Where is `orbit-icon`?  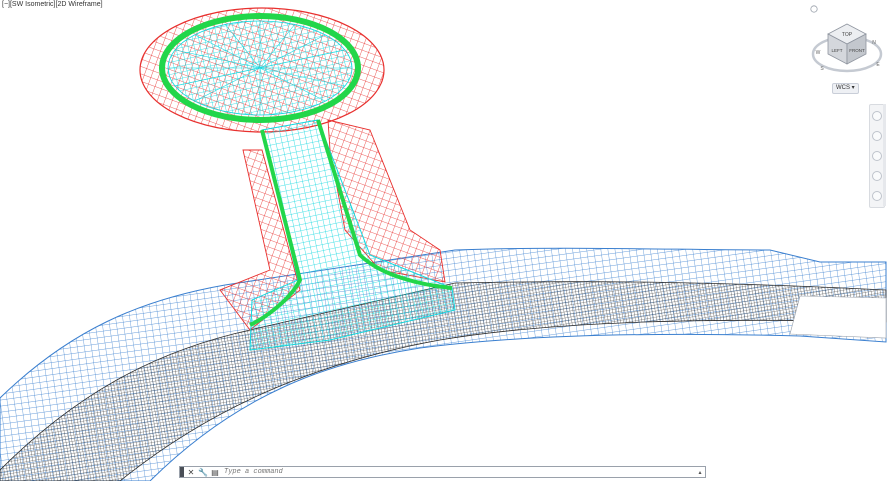
orbit-icon is located at coordinates (877, 176).